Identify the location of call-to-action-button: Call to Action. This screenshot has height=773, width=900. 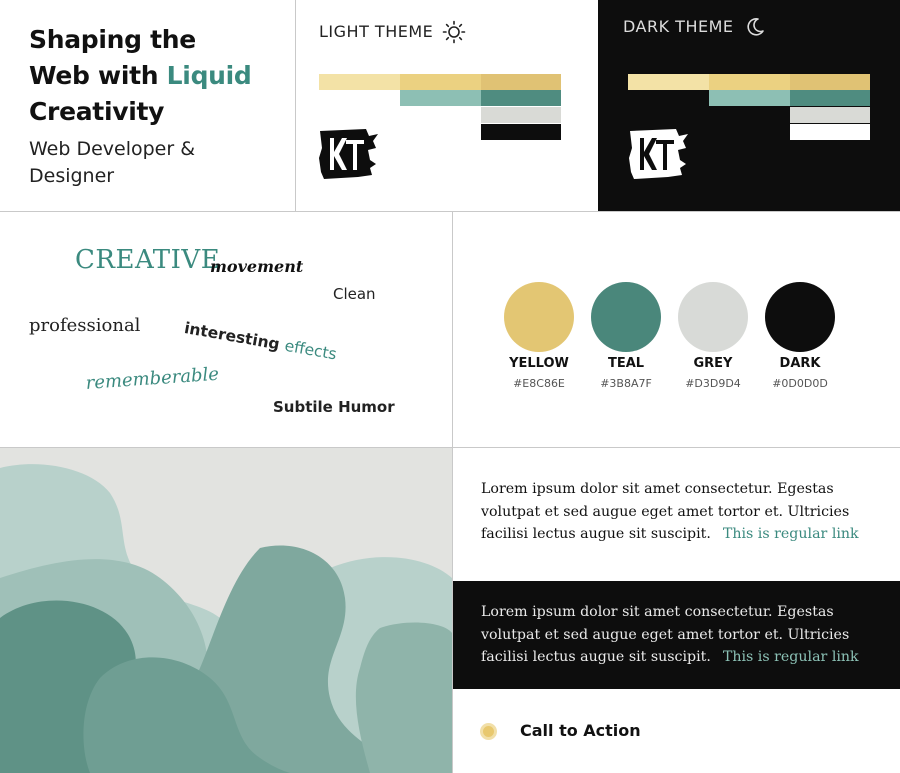
(580, 730).